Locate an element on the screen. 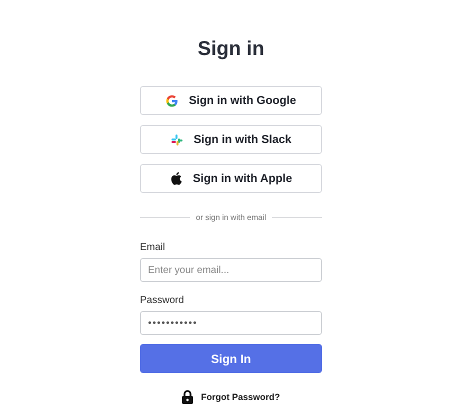 Image resolution: width=462 pixels, height=412 pixels. forgot-password-link: Forgot Password? is located at coordinates (240, 397).